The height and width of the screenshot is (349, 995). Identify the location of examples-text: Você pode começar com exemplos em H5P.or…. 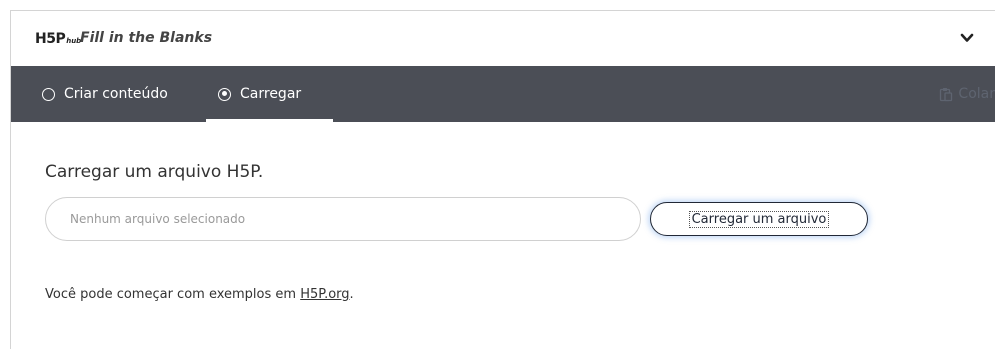
(199, 294).